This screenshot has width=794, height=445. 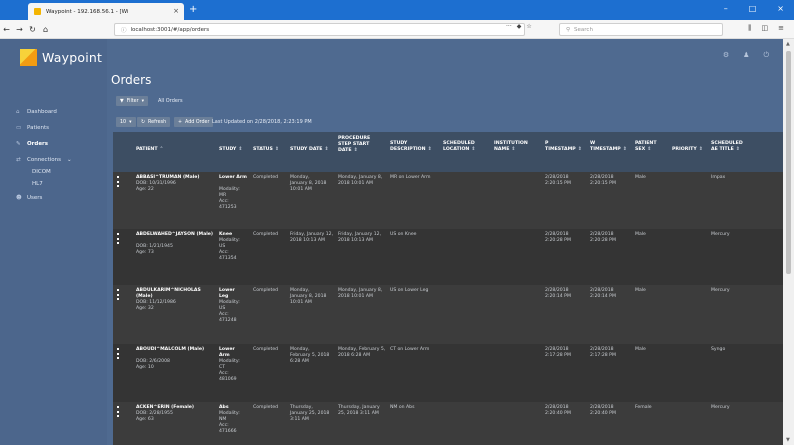 I want to click on menu-icon: ≡, so click(x=781, y=28).